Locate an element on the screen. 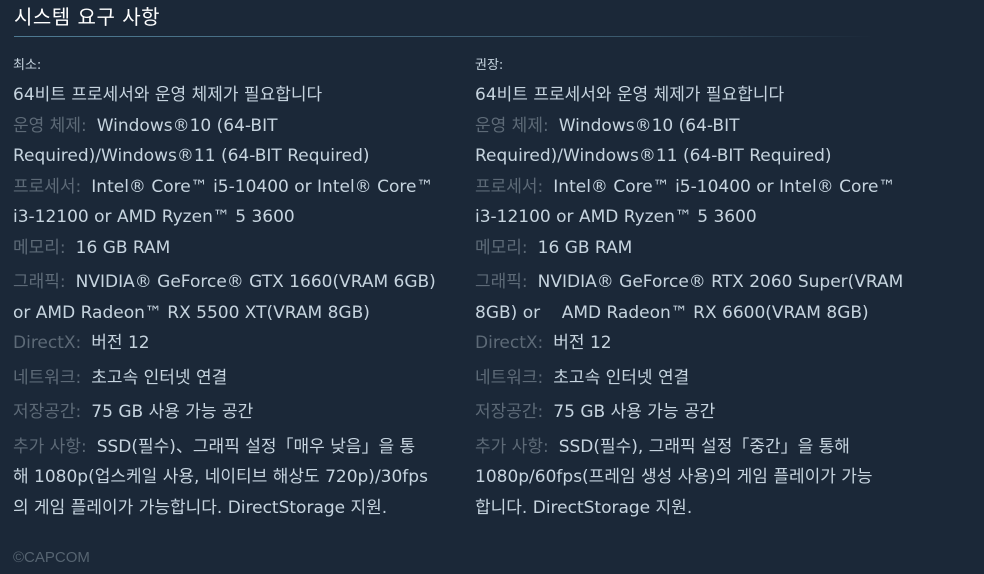  title-divider is located at coordinates (444, 36).